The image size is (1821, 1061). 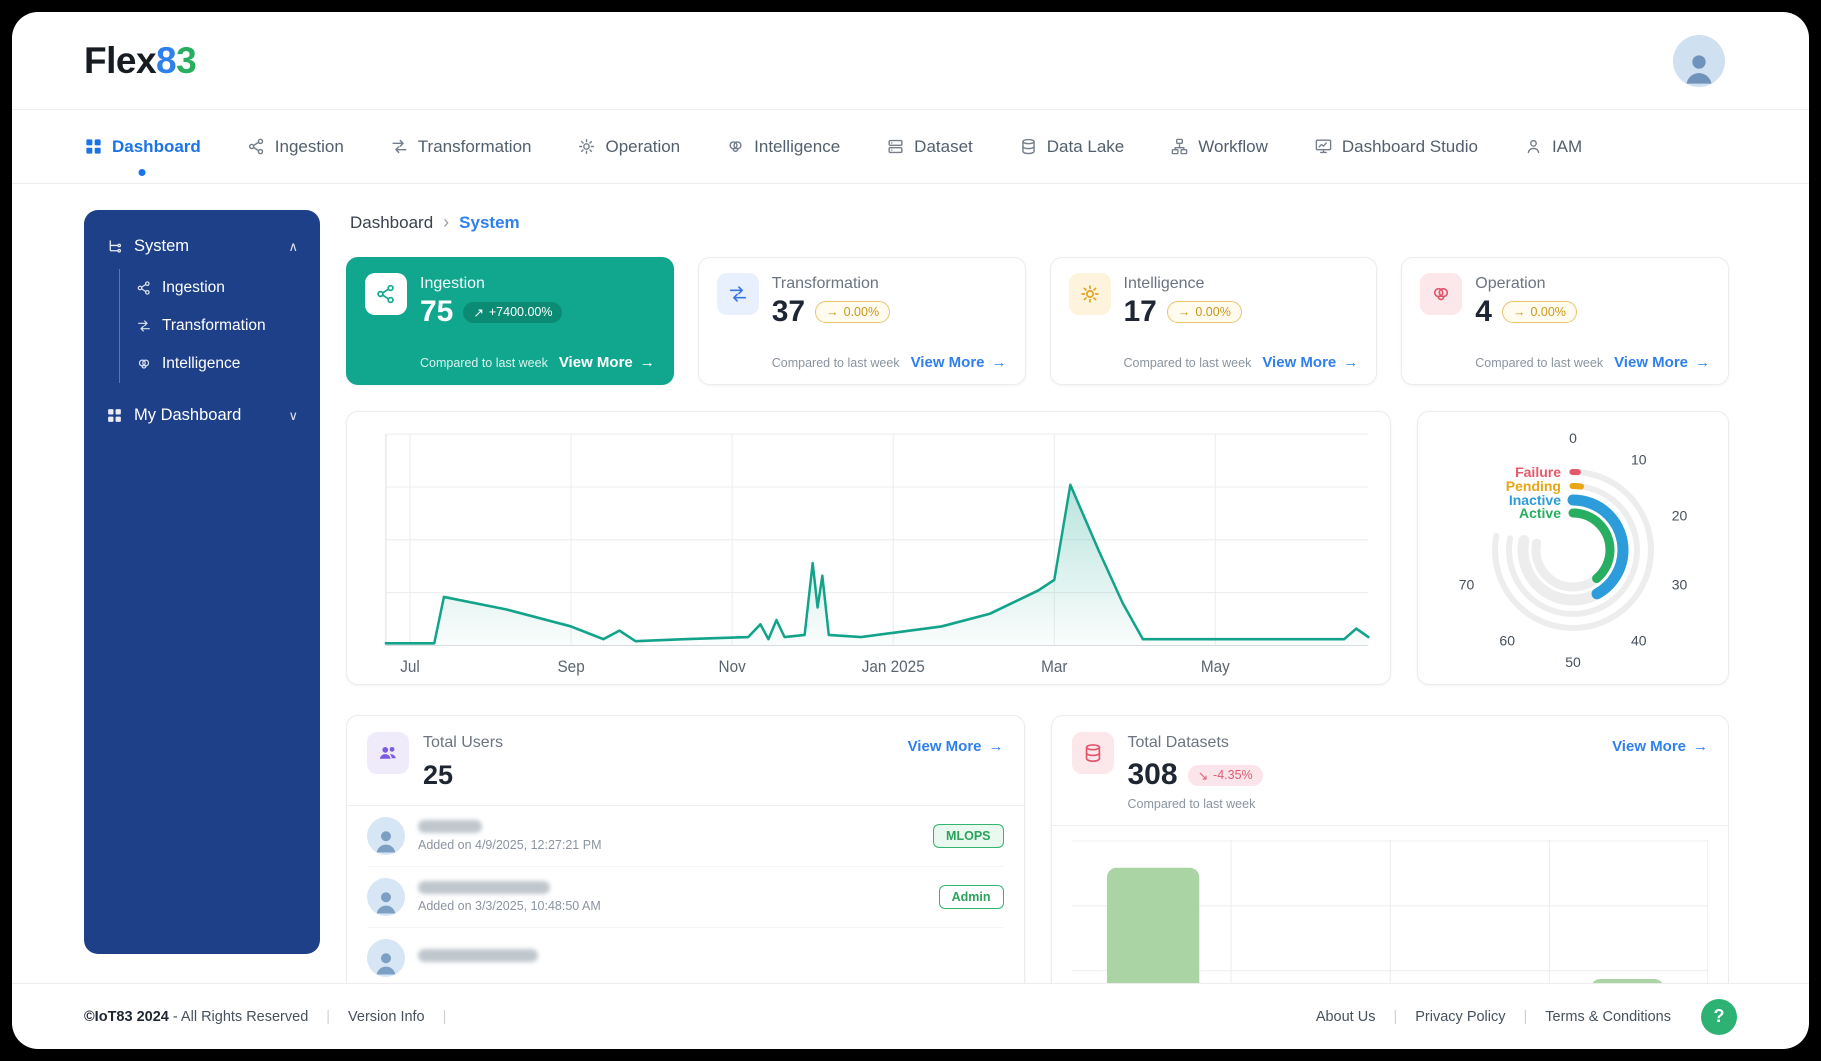 What do you see at coordinates (474, 146) in the screenshot?
I see `nav-label: Transformation` at bounding box center [474, 146].